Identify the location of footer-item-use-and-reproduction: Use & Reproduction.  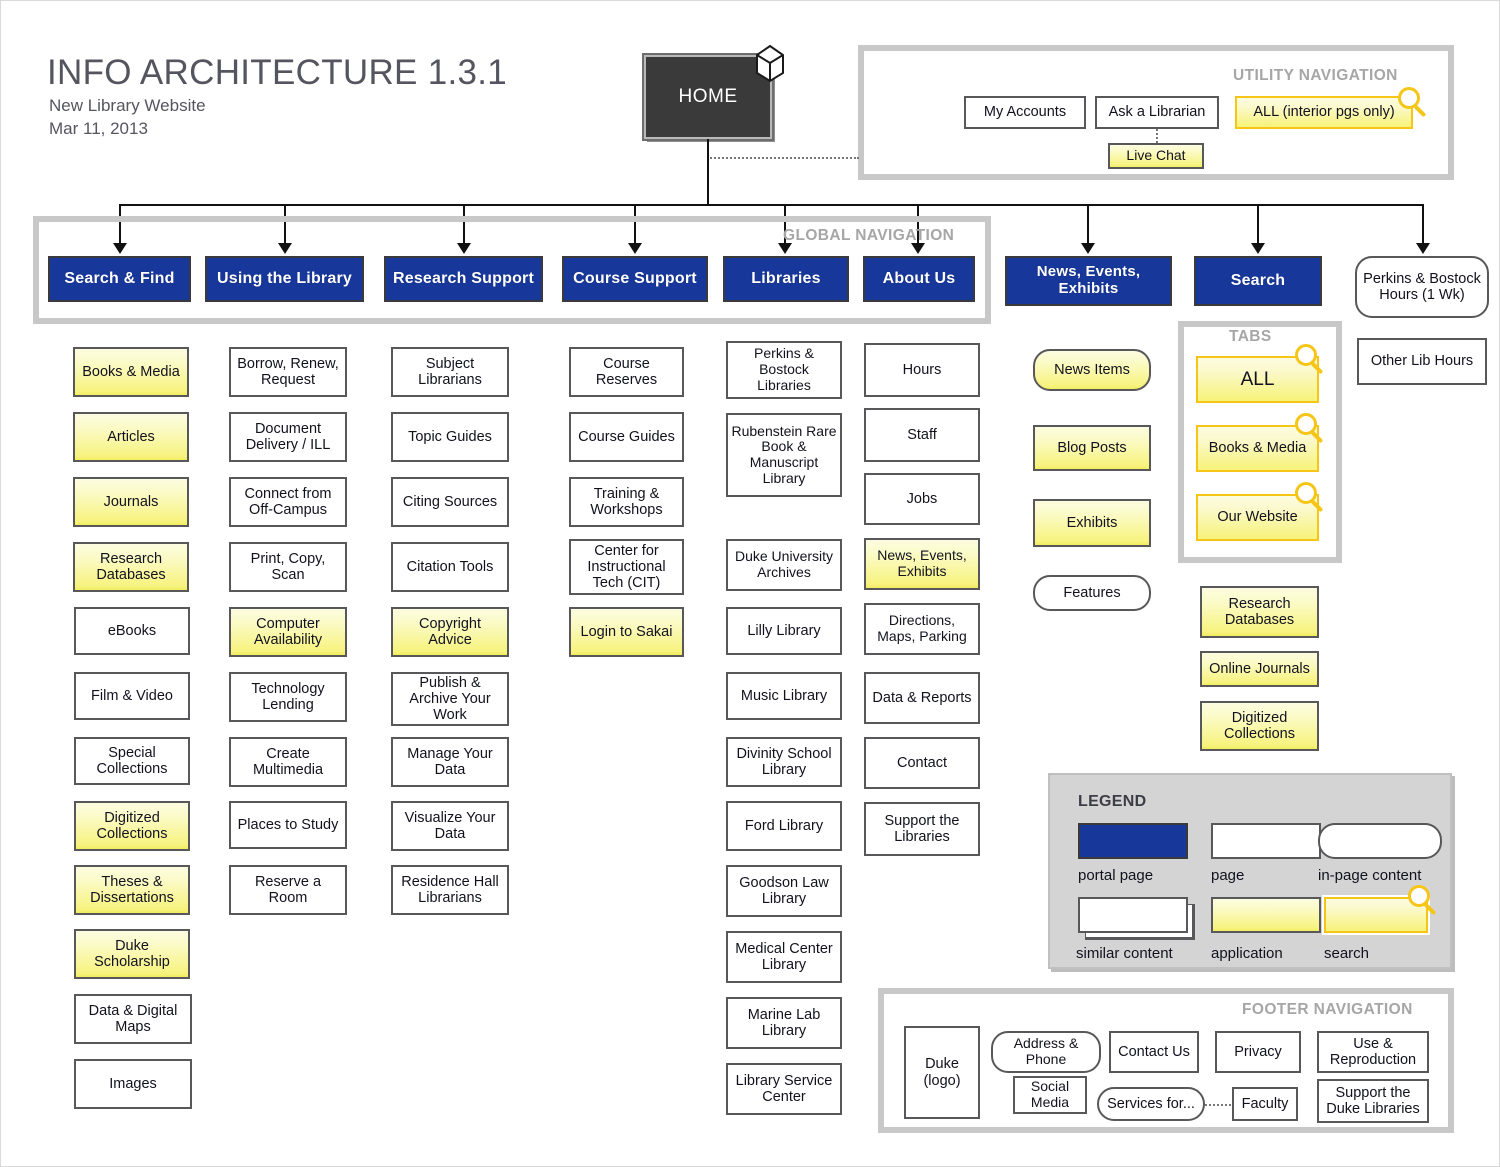
(1373, 1052).